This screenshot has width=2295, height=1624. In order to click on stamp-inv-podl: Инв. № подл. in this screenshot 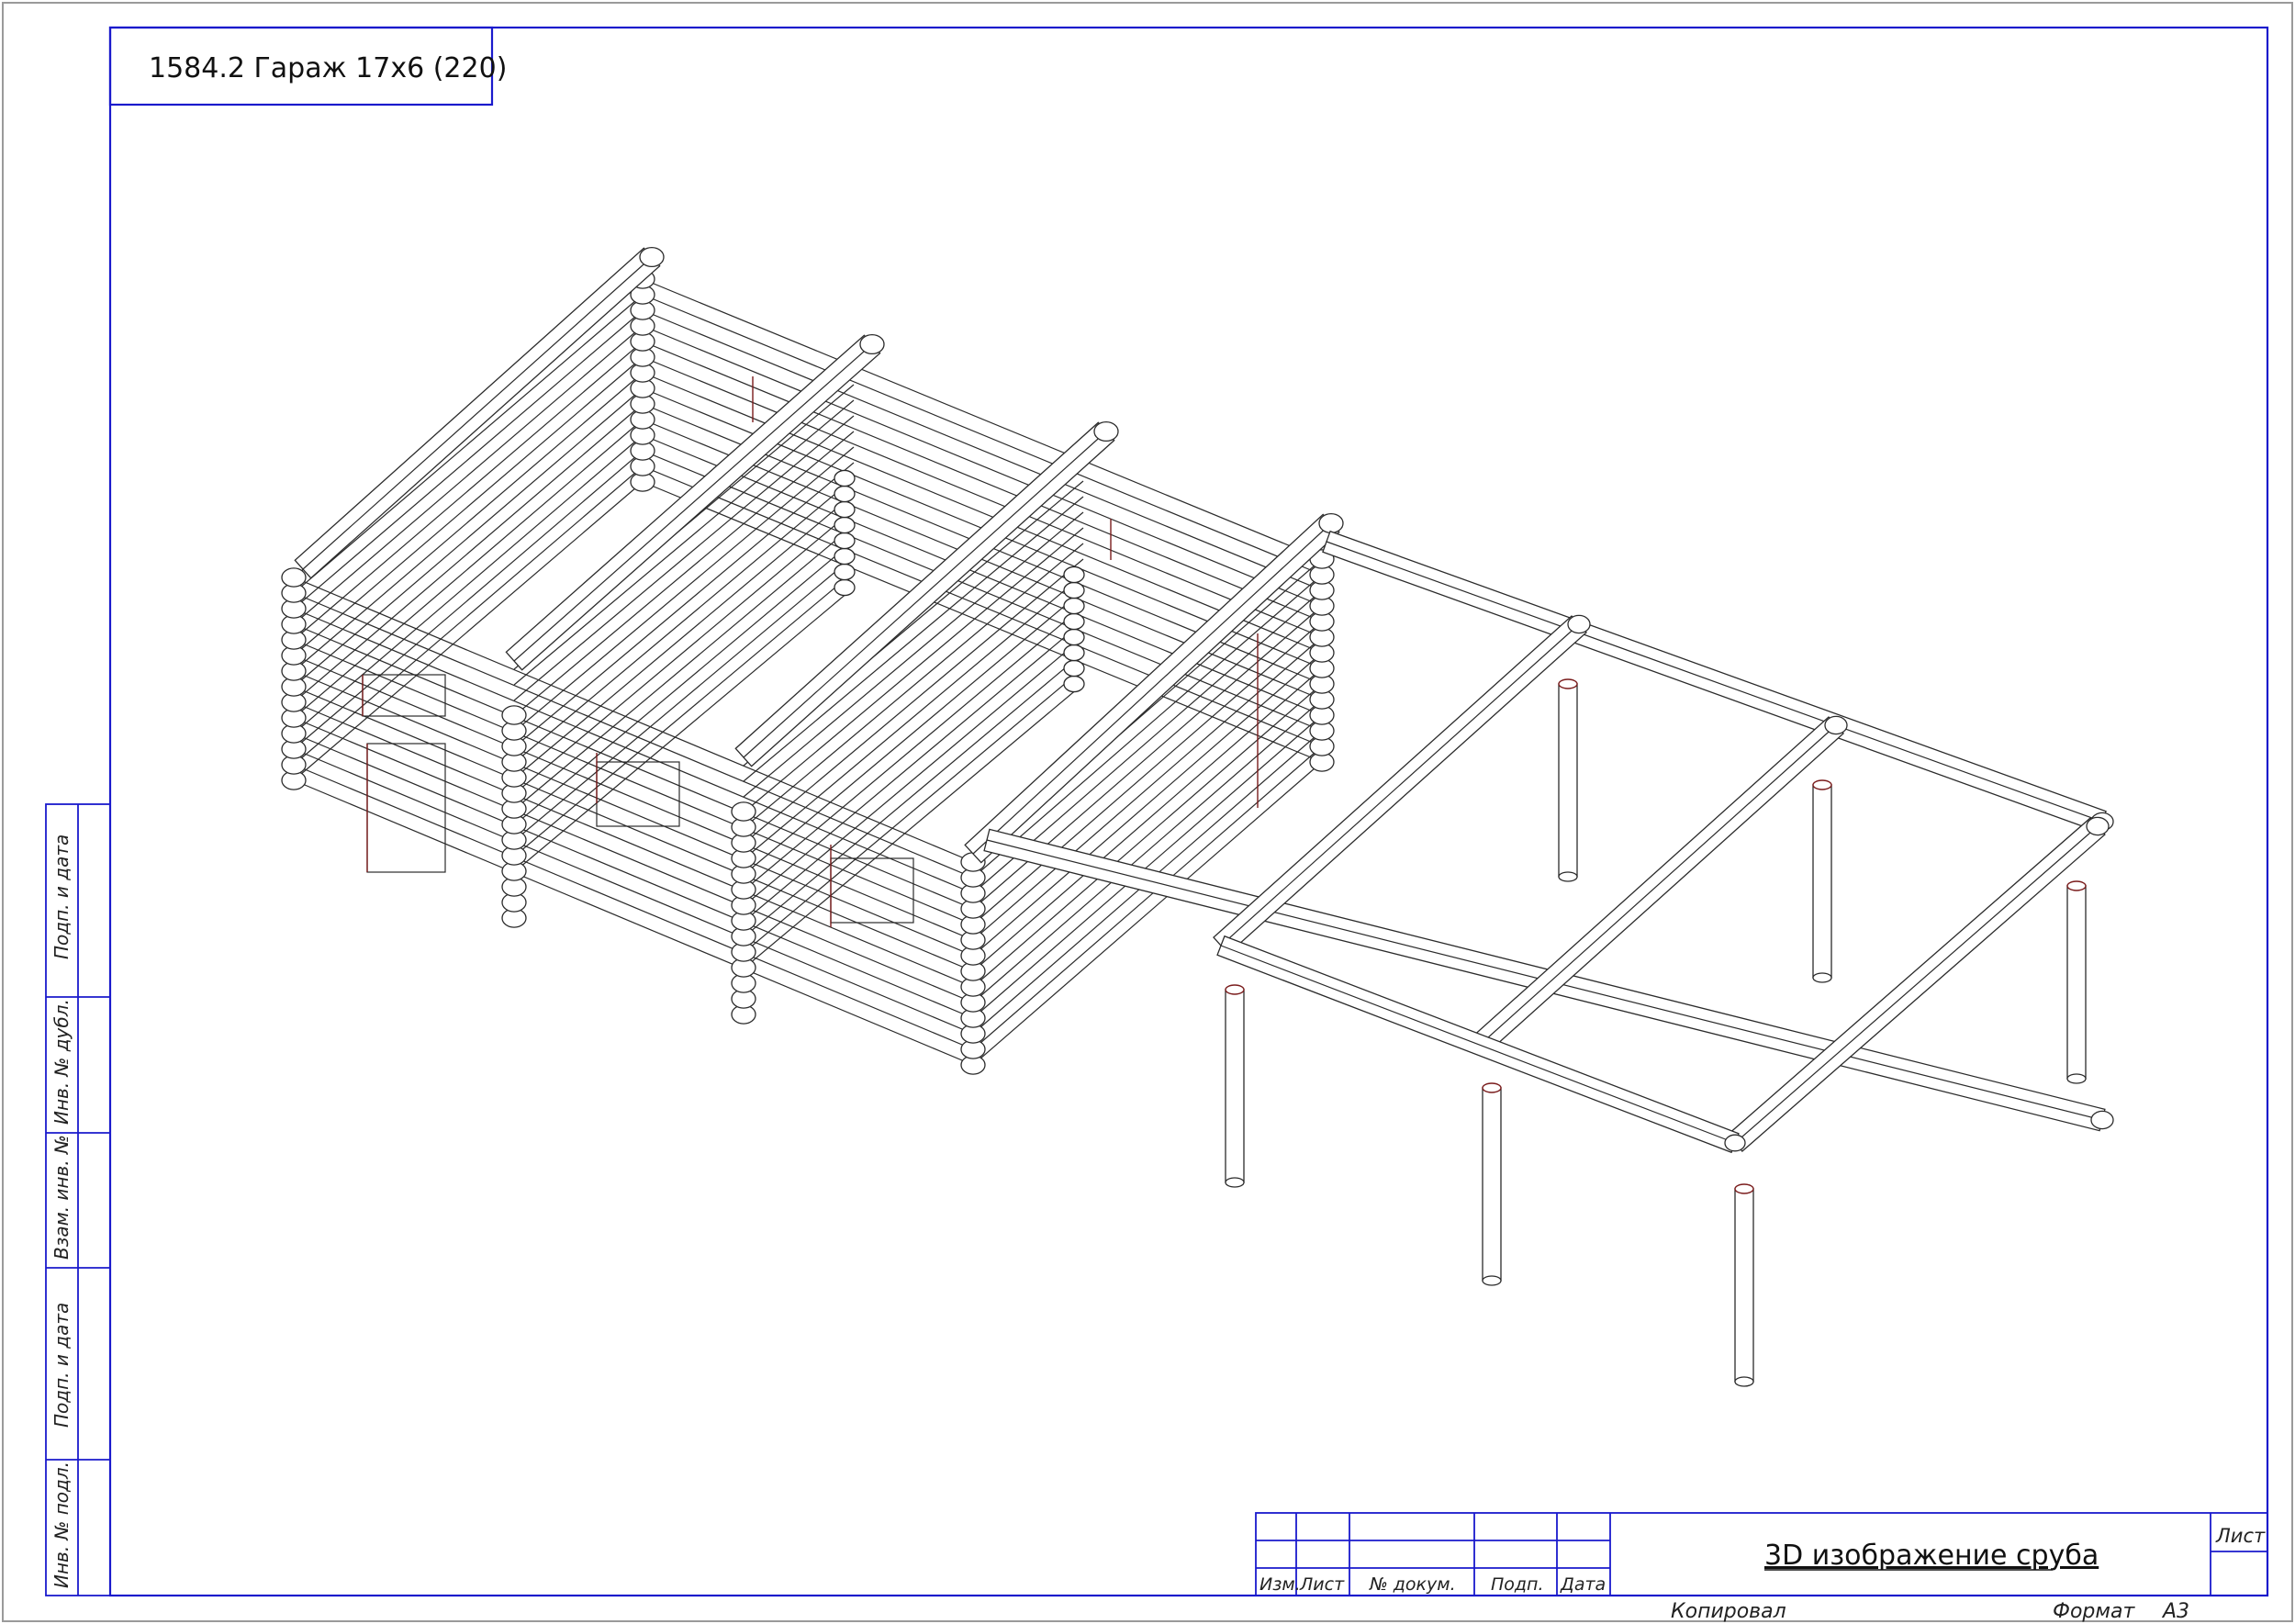, I will do `click(61, 1525)`.